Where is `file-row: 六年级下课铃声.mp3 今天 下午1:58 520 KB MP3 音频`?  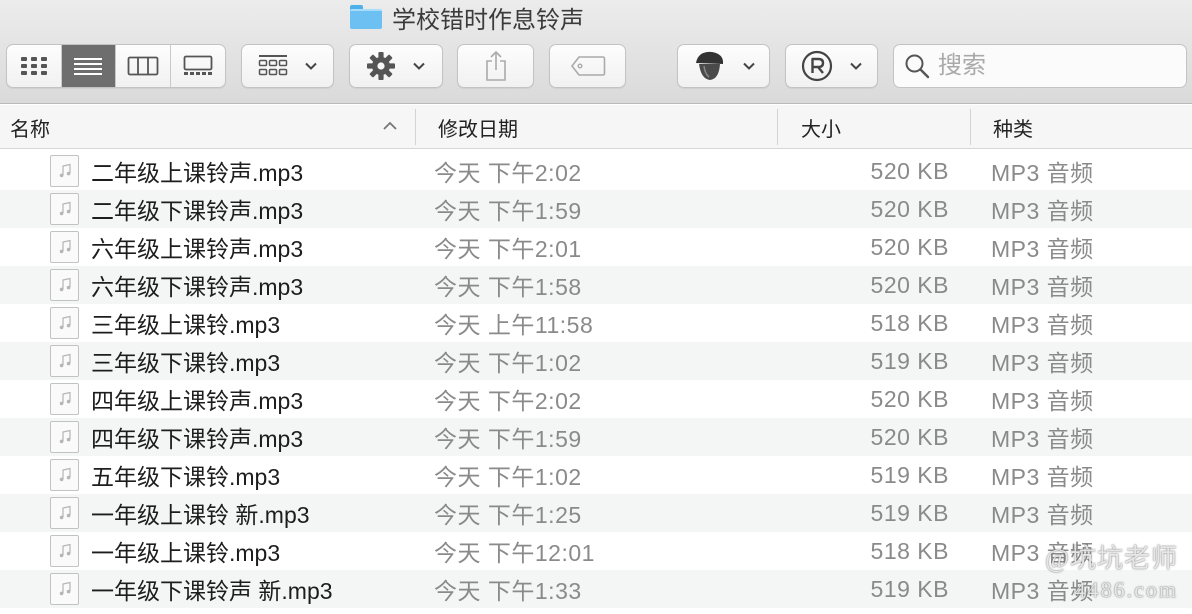 file-row: 六年级下课铃声.mp3 今天 下午1:58 520 KB MP3 音频 is located at coordinates (596, 285).